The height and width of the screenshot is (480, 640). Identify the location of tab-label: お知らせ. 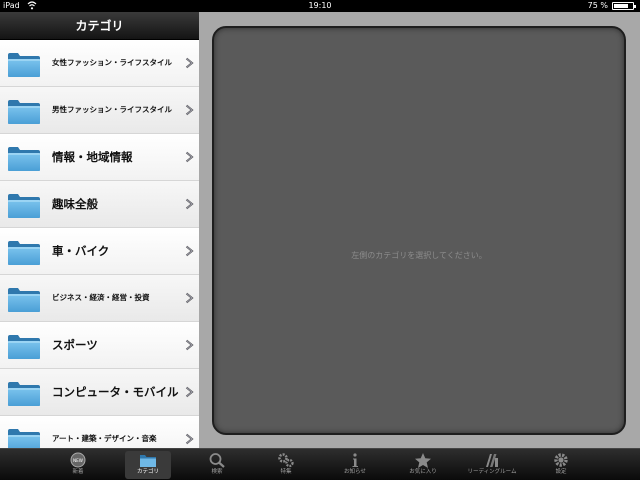
(355, 472).